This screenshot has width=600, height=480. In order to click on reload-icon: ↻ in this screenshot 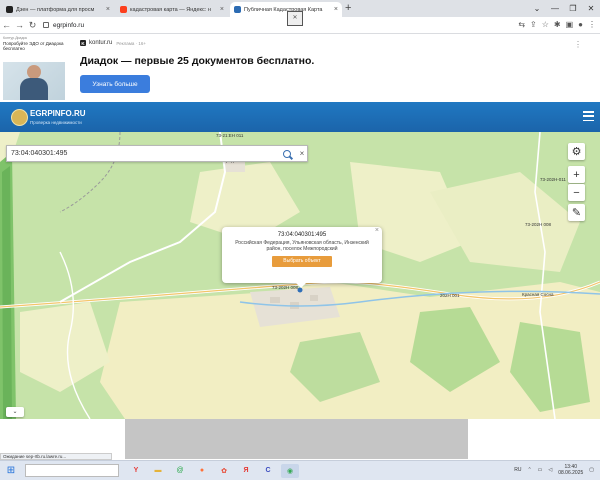, I will do `click(32, 25)`.